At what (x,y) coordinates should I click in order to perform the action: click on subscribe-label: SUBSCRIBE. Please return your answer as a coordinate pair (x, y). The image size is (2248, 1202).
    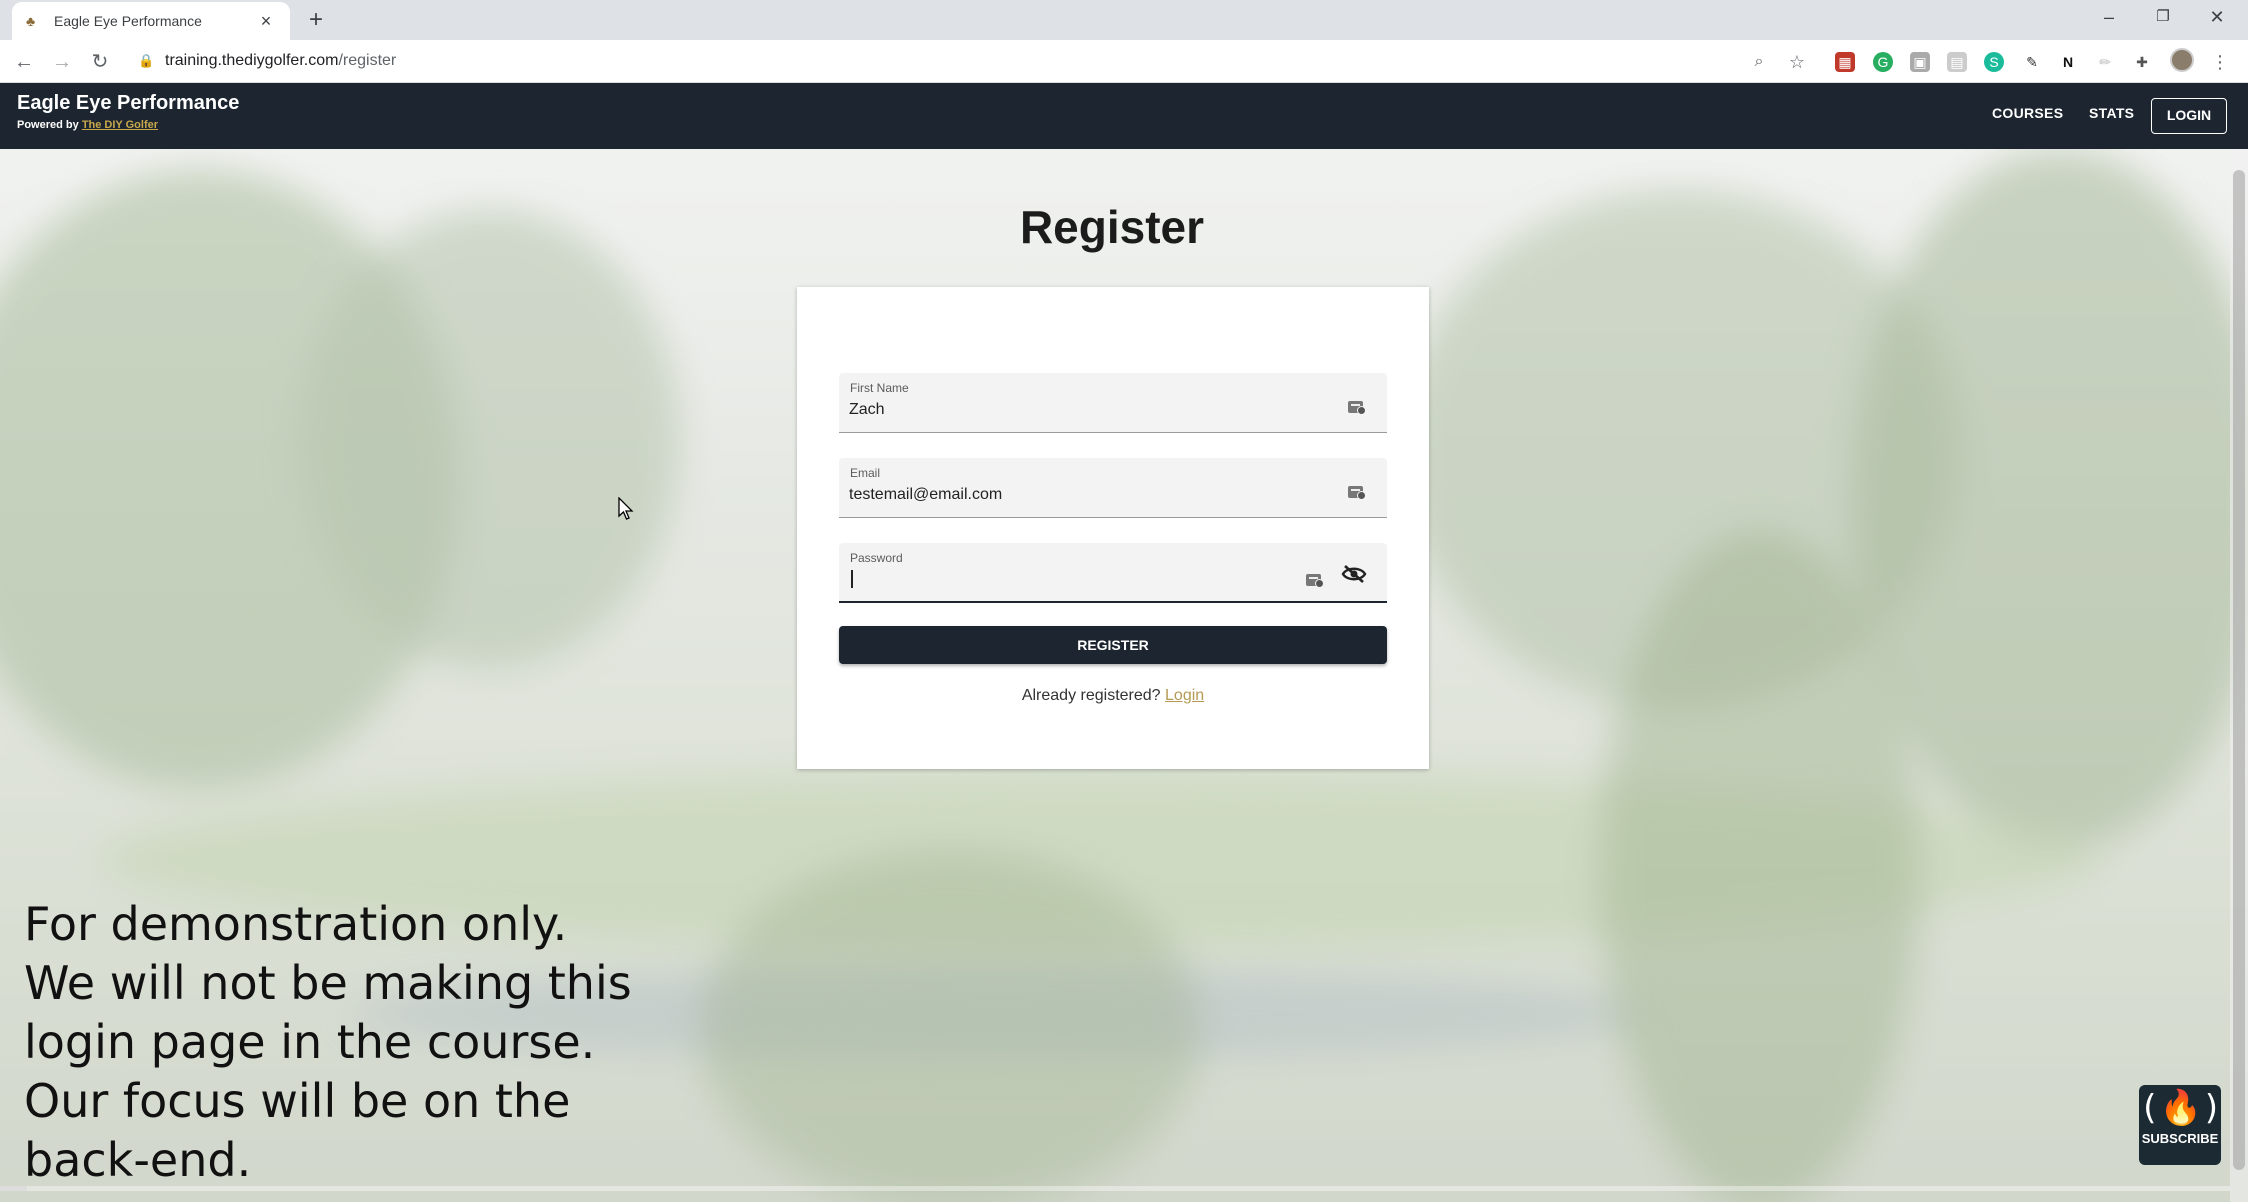
    Looking at the image, I should click on (2180, 1138).